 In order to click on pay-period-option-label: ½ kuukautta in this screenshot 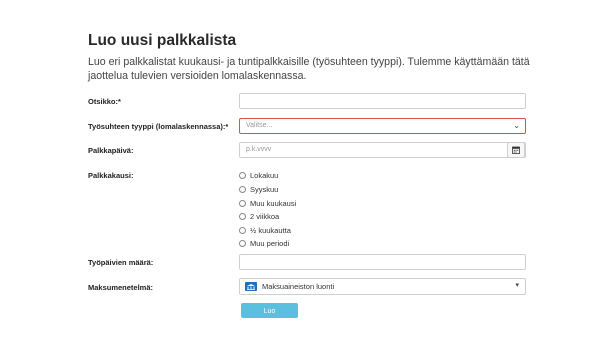, I will do `click(270, 230)`.